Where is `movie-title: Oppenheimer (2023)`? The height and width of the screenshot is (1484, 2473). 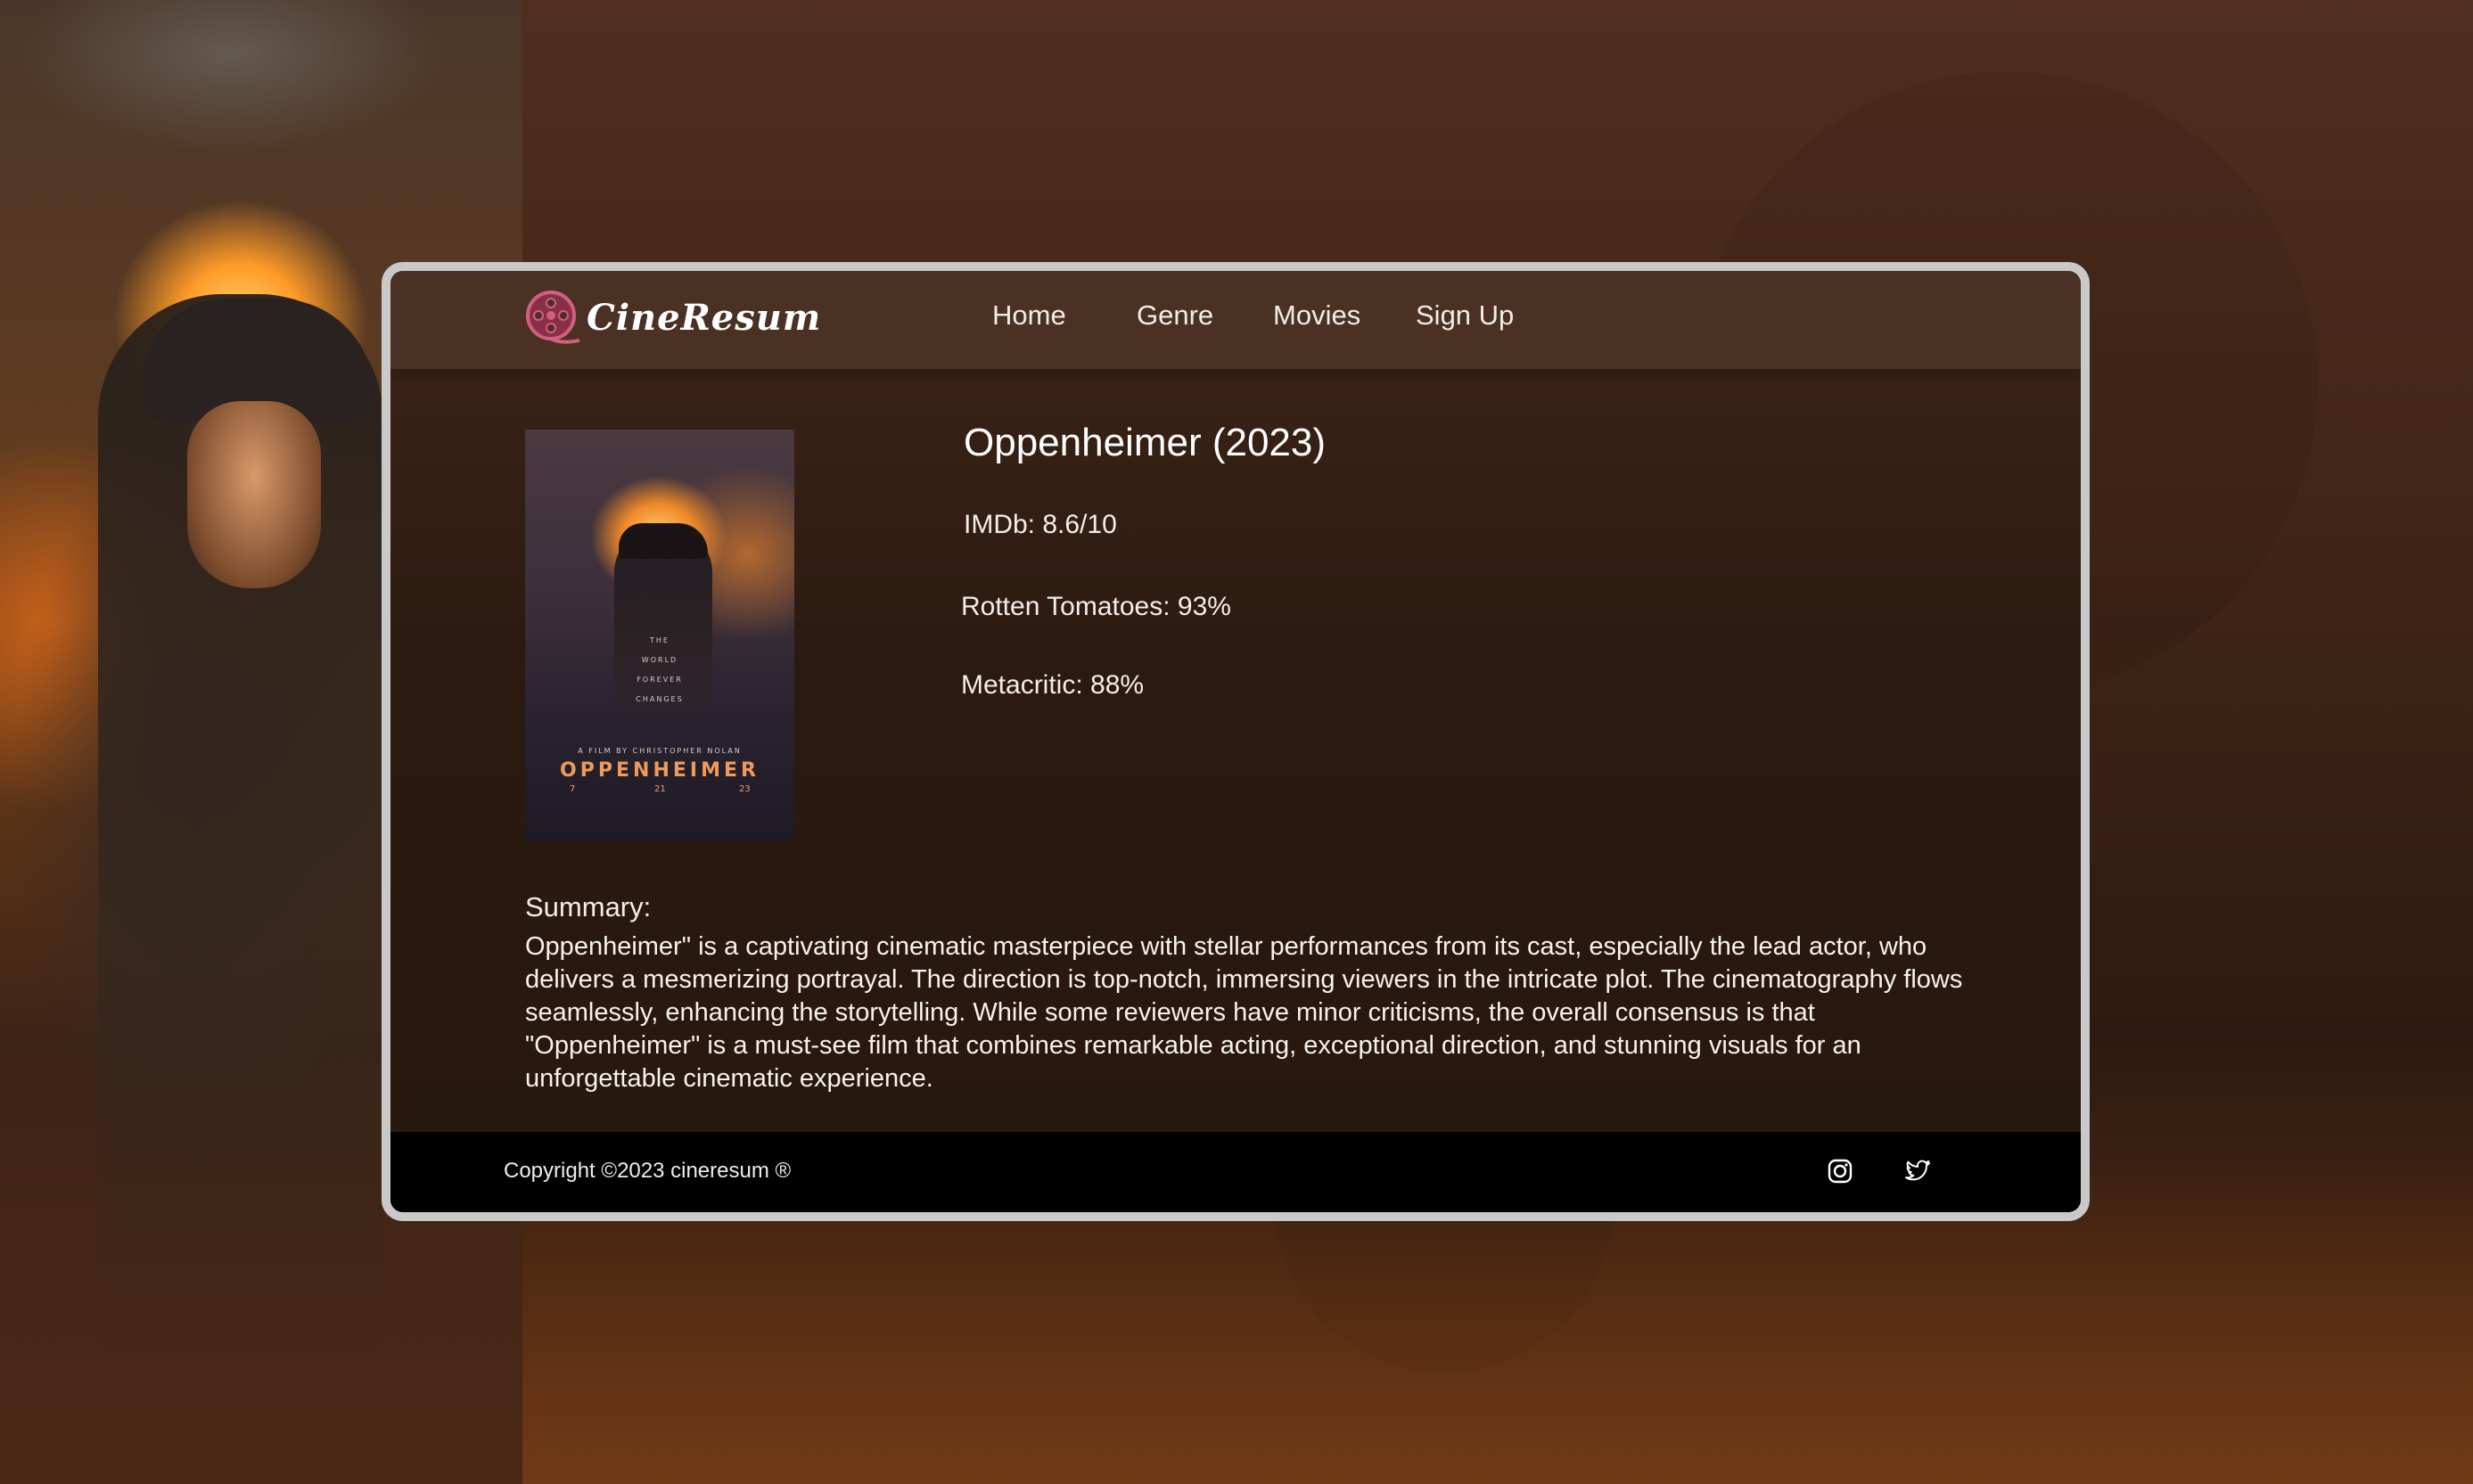
movie-title: Oppenheimer (2023) is located at coordinates (1145, 442).